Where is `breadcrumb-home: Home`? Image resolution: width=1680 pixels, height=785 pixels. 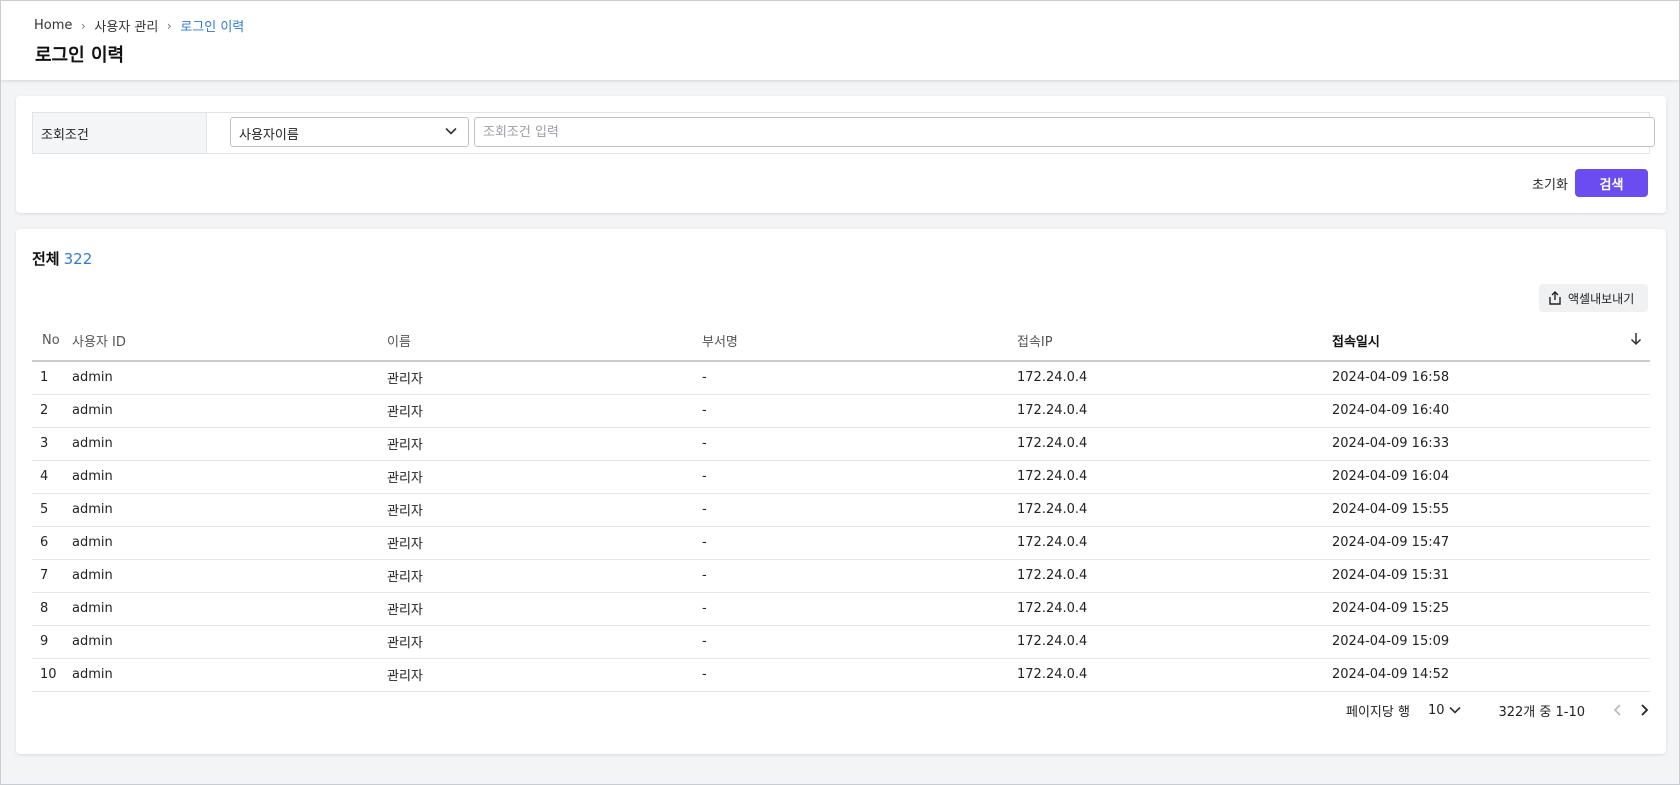
breadcrumb-home: Home is located at coordinates (53, 25).